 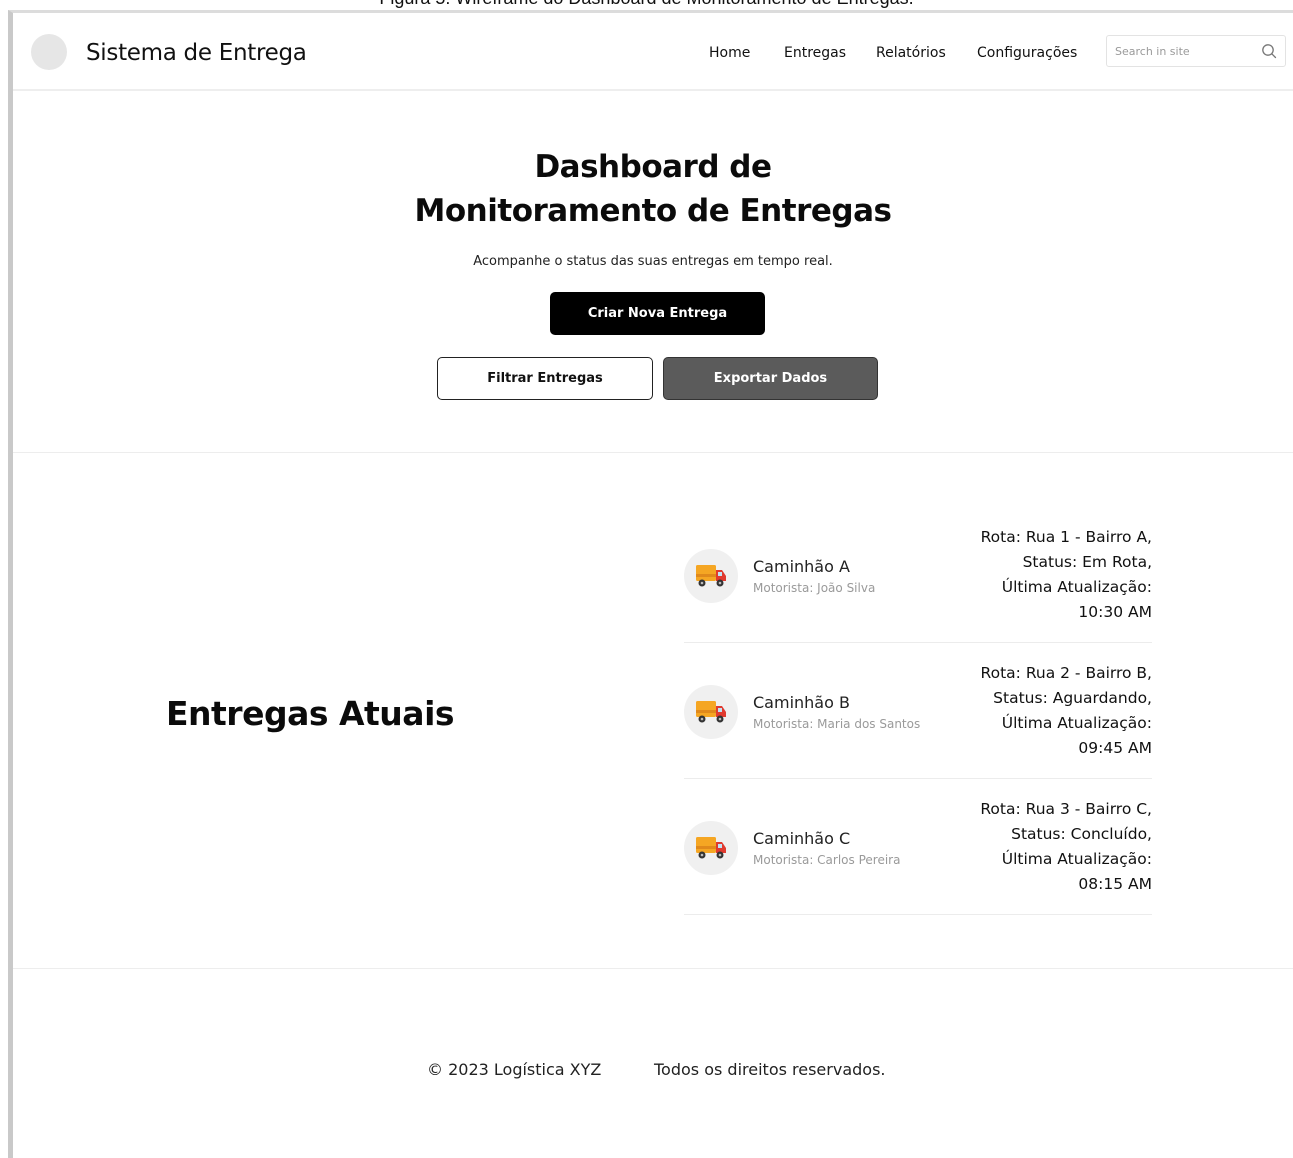 I want to click on nav-entregas: Entregas, so click(x=815, y=53).